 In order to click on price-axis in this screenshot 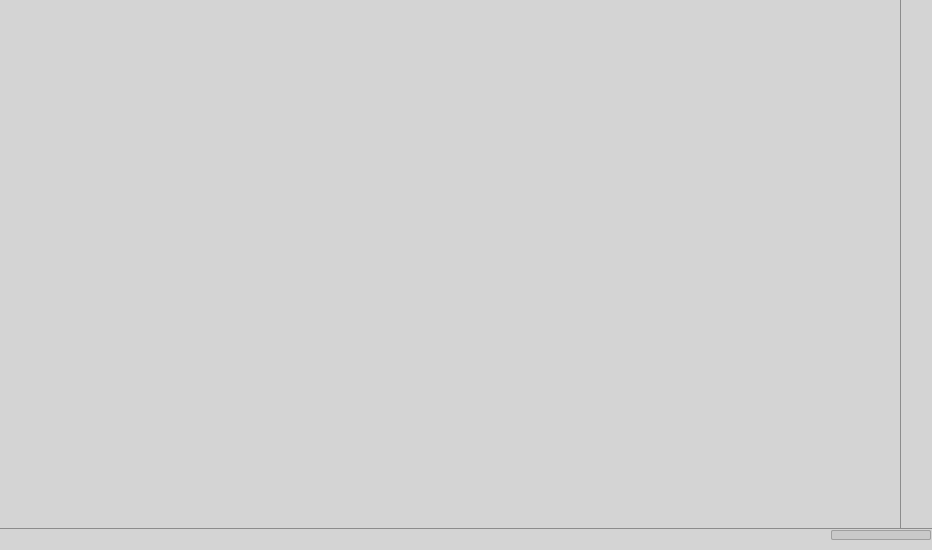, I will do `click(916, 264)`.